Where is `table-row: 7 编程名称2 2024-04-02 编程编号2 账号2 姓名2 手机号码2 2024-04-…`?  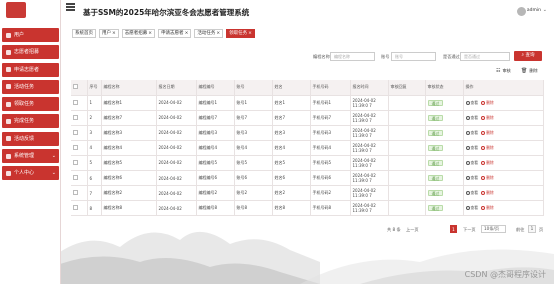 table-row: 7 编程名称2 2024-04-02 编程编号2 账号2 姓名2 手机号码2 2024-04-… is located at coordinates (307, 193).